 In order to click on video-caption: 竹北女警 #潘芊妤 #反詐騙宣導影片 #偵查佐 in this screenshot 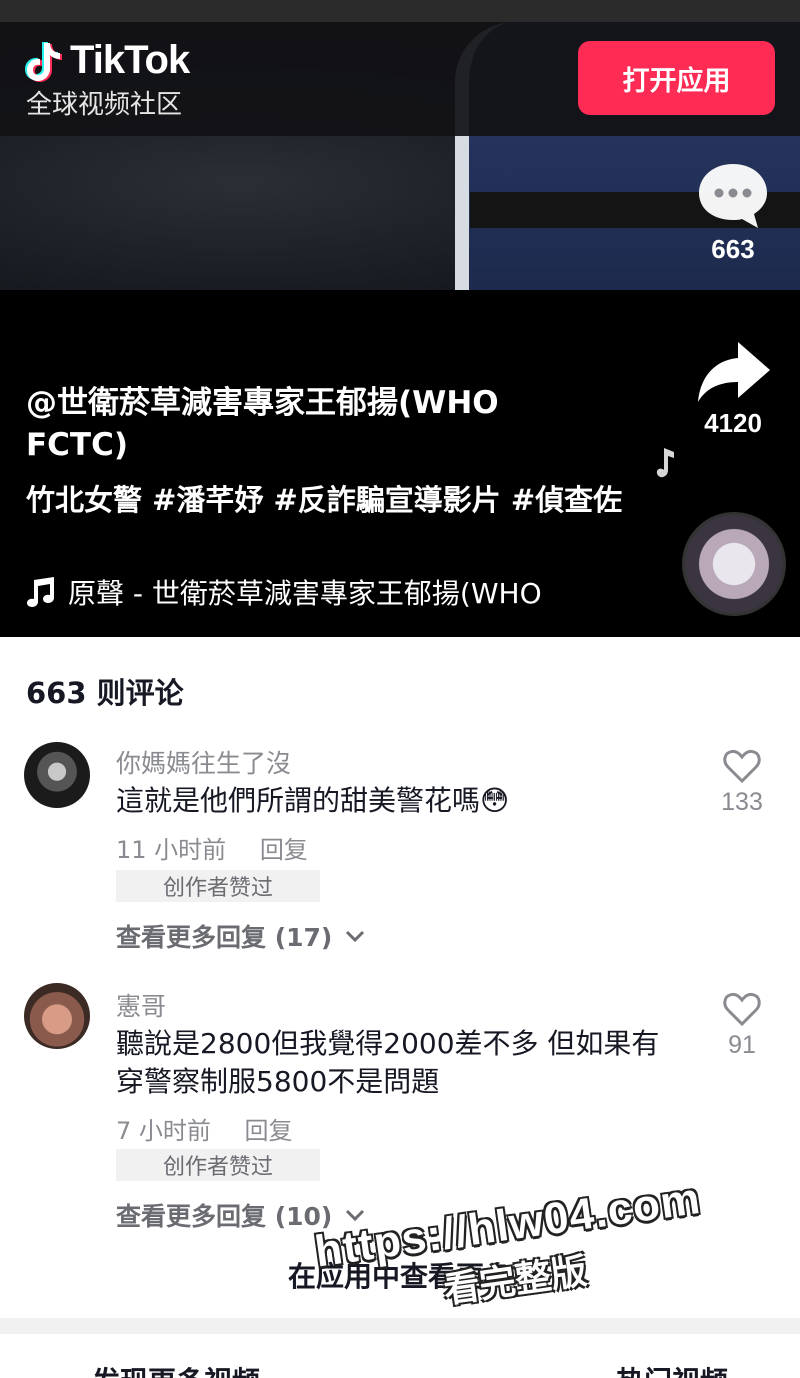, I will do `click(324, 500)`.